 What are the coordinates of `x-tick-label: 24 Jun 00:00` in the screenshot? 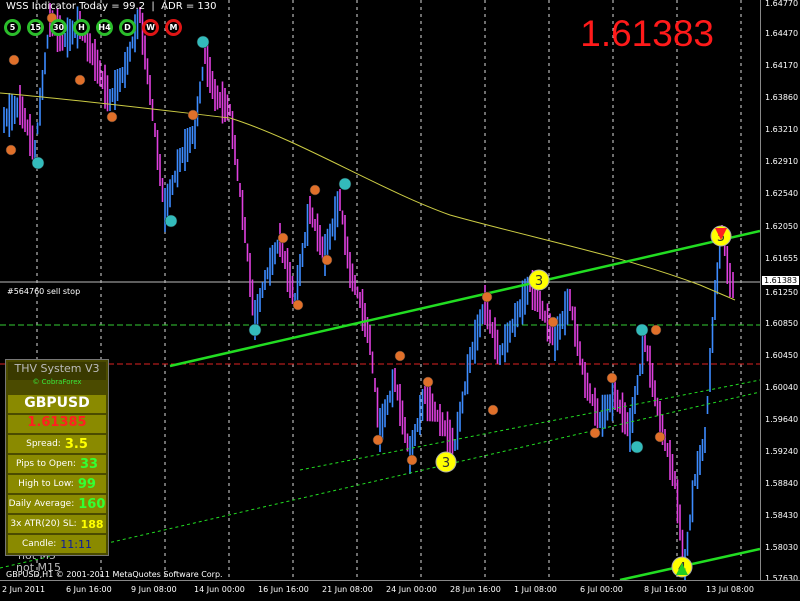 It's located at (411, 589).